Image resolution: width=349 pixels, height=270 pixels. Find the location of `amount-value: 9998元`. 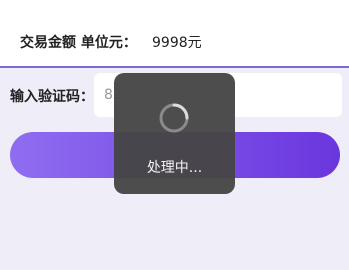

amount-value: 9998元 is located at coordinates (177, 43).